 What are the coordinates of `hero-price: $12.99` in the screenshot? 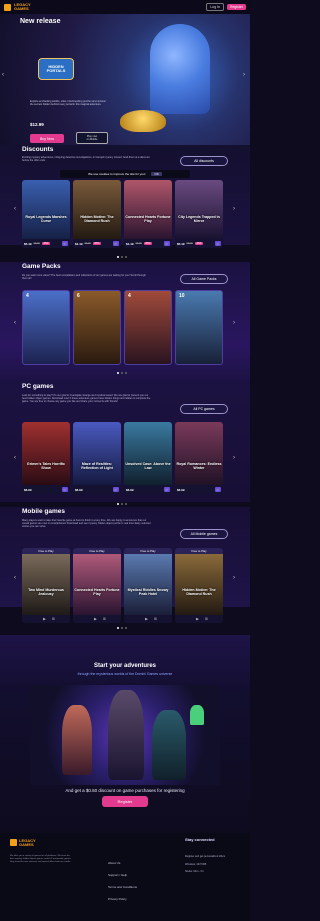 It's located at (37, 124).